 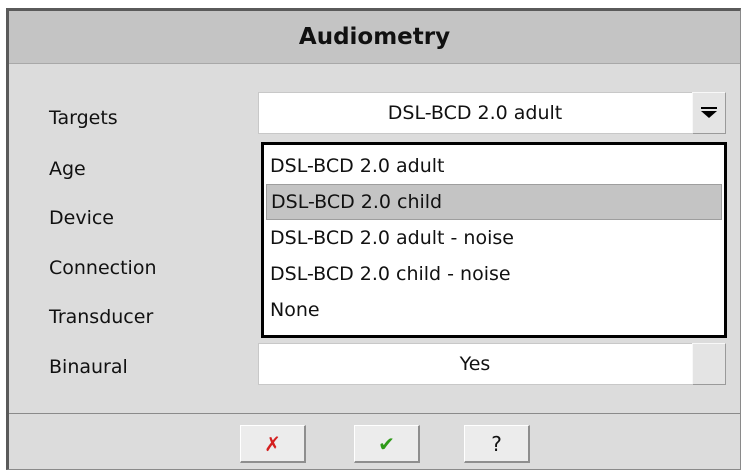 I want to click on age-label: Age, so click(x=67, y=169).